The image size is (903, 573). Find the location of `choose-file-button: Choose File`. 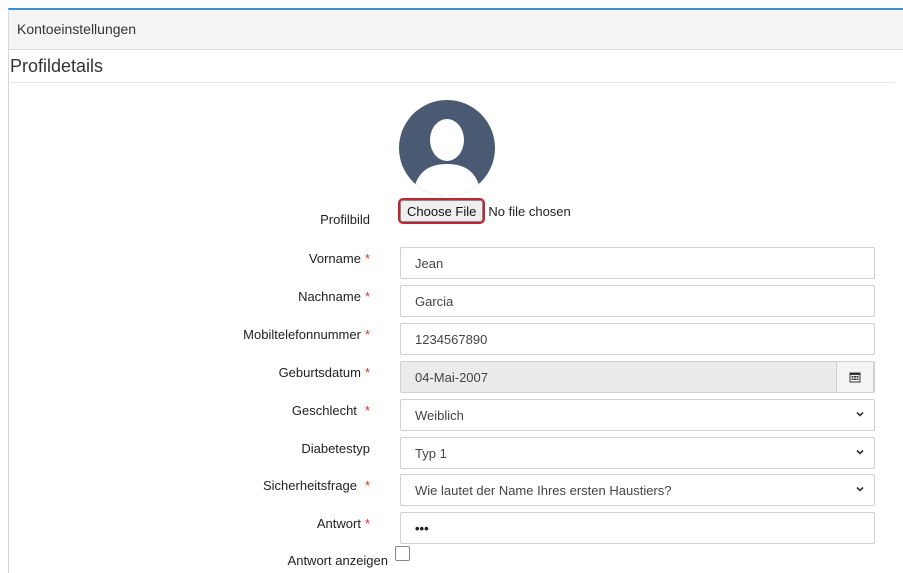

choose-file-button: Choose File is located at coordinates (442, 211).